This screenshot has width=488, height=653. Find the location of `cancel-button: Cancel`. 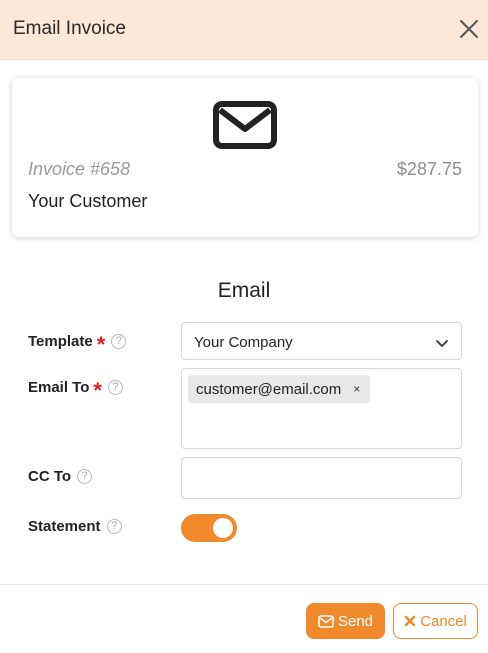

cancel-button: Cancel is located at coordinates (435, 621).